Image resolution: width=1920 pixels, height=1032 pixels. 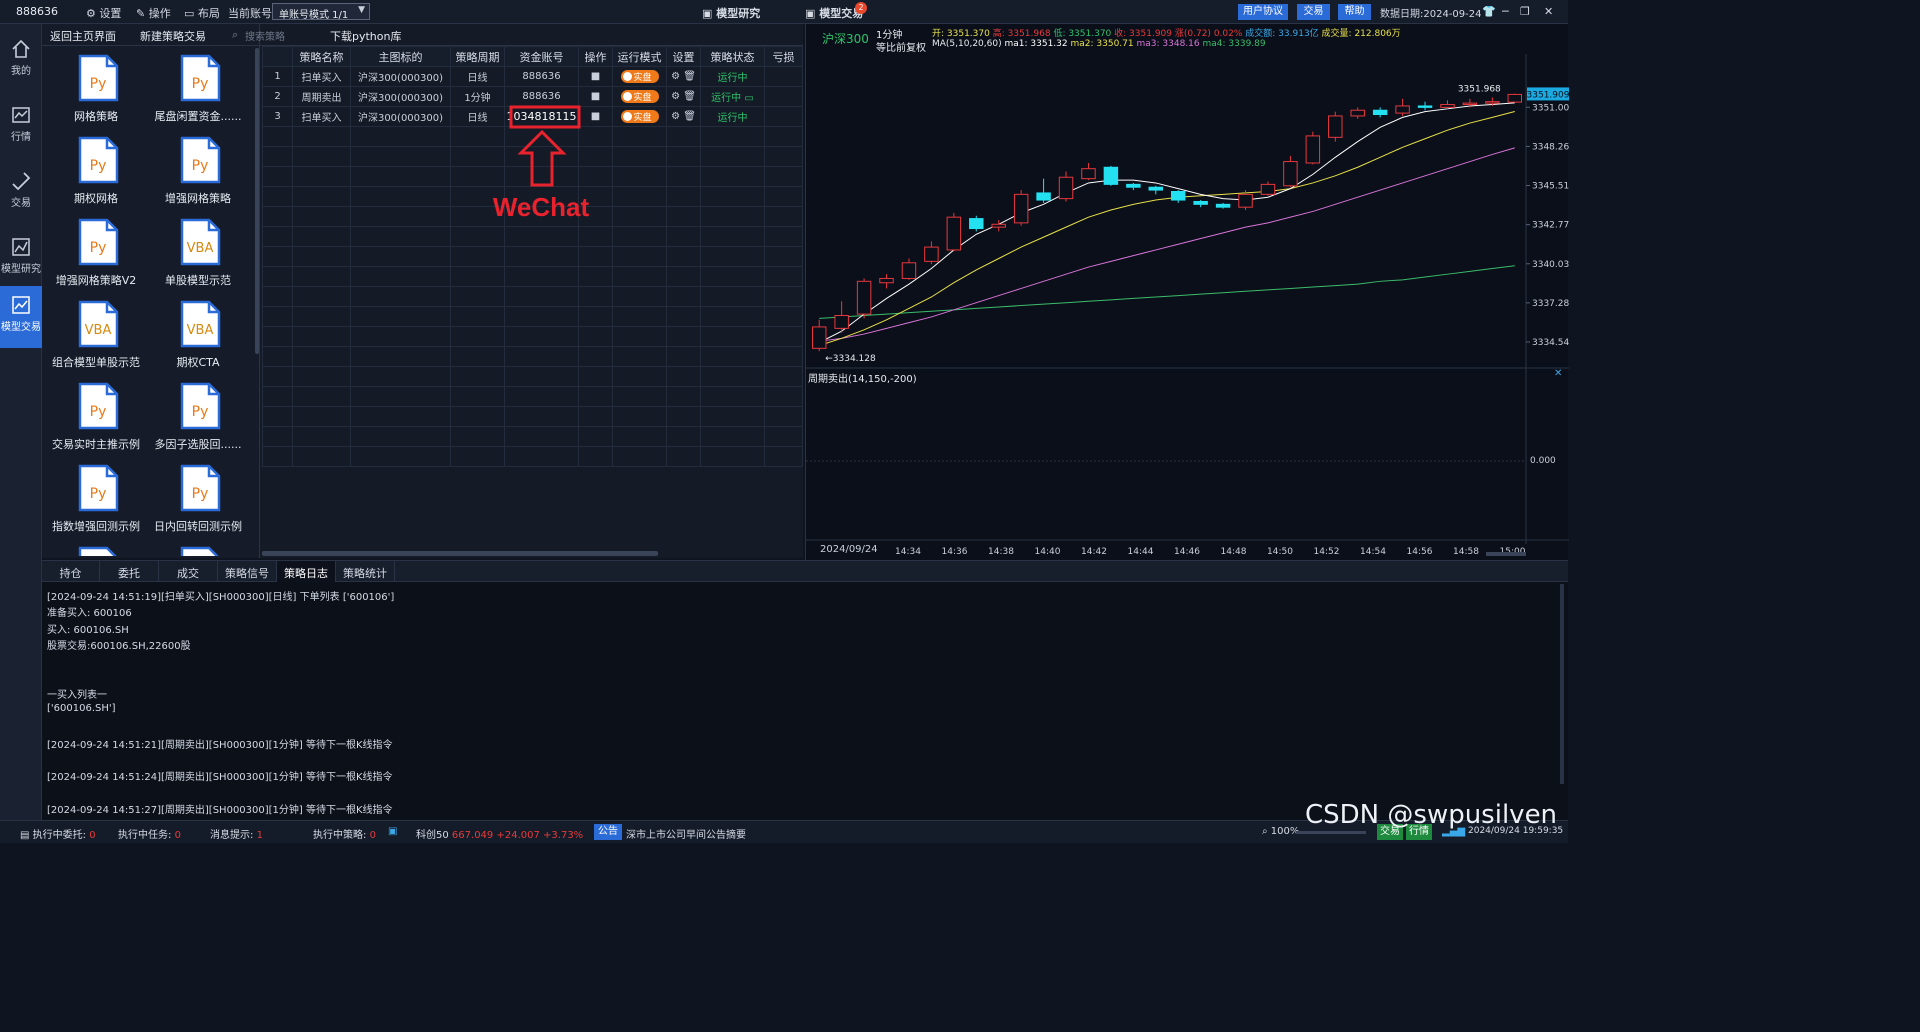 I want to click on layout-menu: ▭ 布局, so click(x=202, y=13).